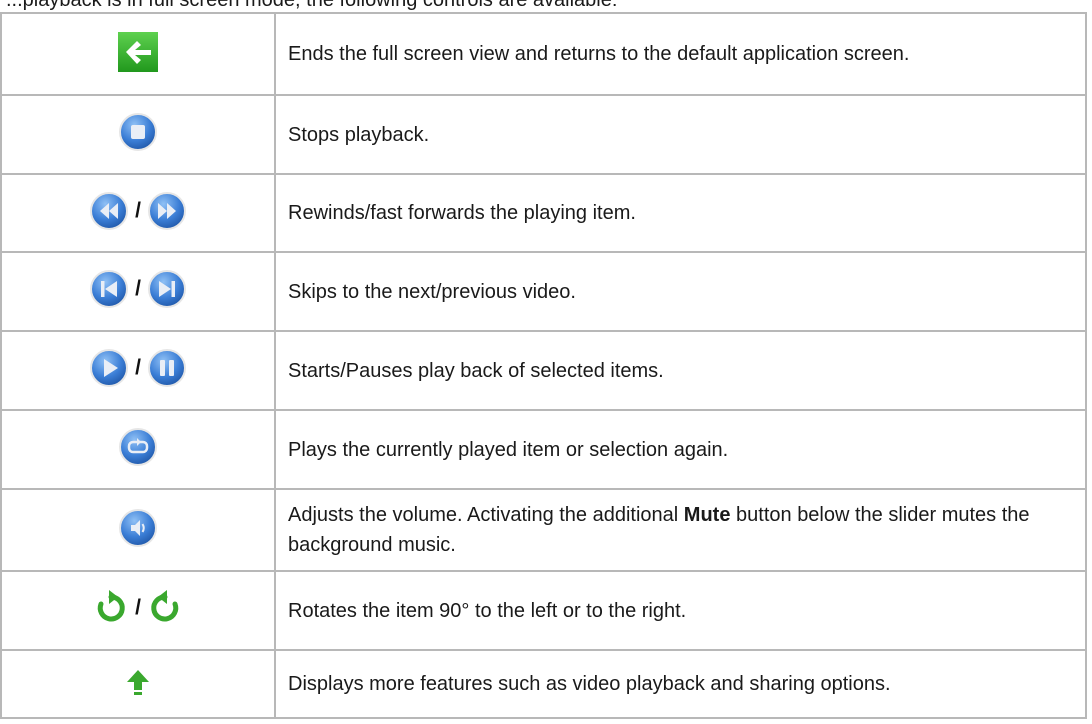 The image size is (1092, 724). I want to click on stop-icon, so click(138, 132).